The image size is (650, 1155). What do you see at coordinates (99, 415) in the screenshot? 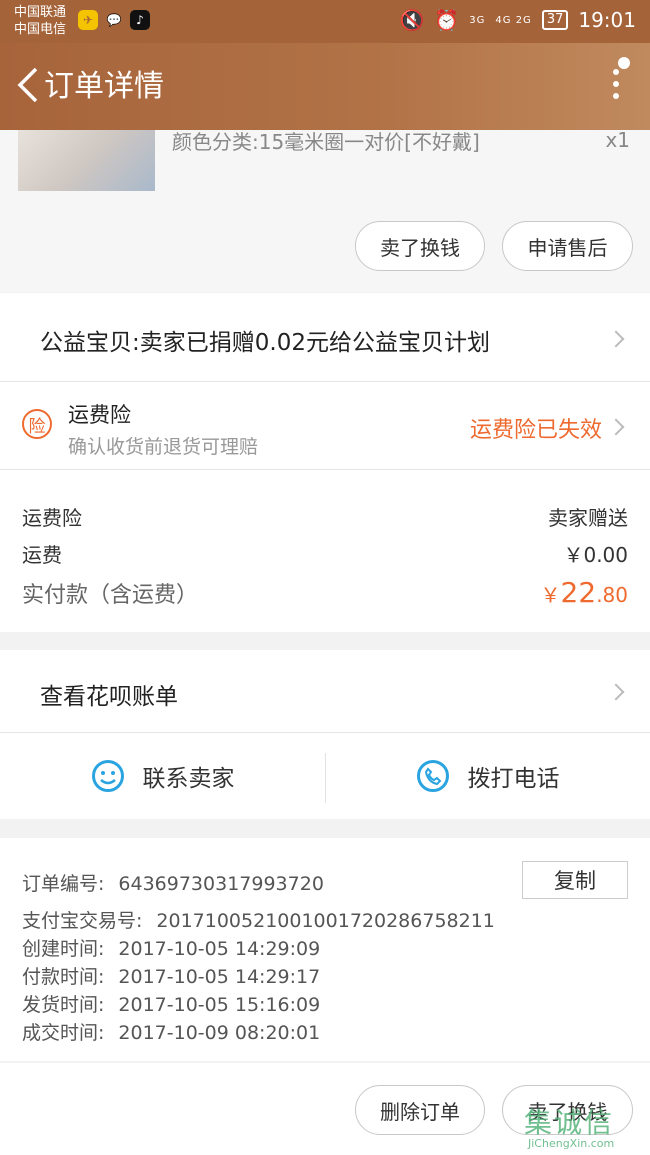
I see `insurance-title: 运费险` at bounding box center [99, 415].